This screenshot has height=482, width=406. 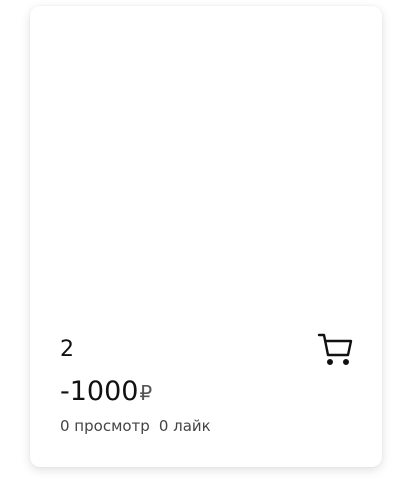 I want to click on currency-symbol: ₽, so click(x=146, y=393).